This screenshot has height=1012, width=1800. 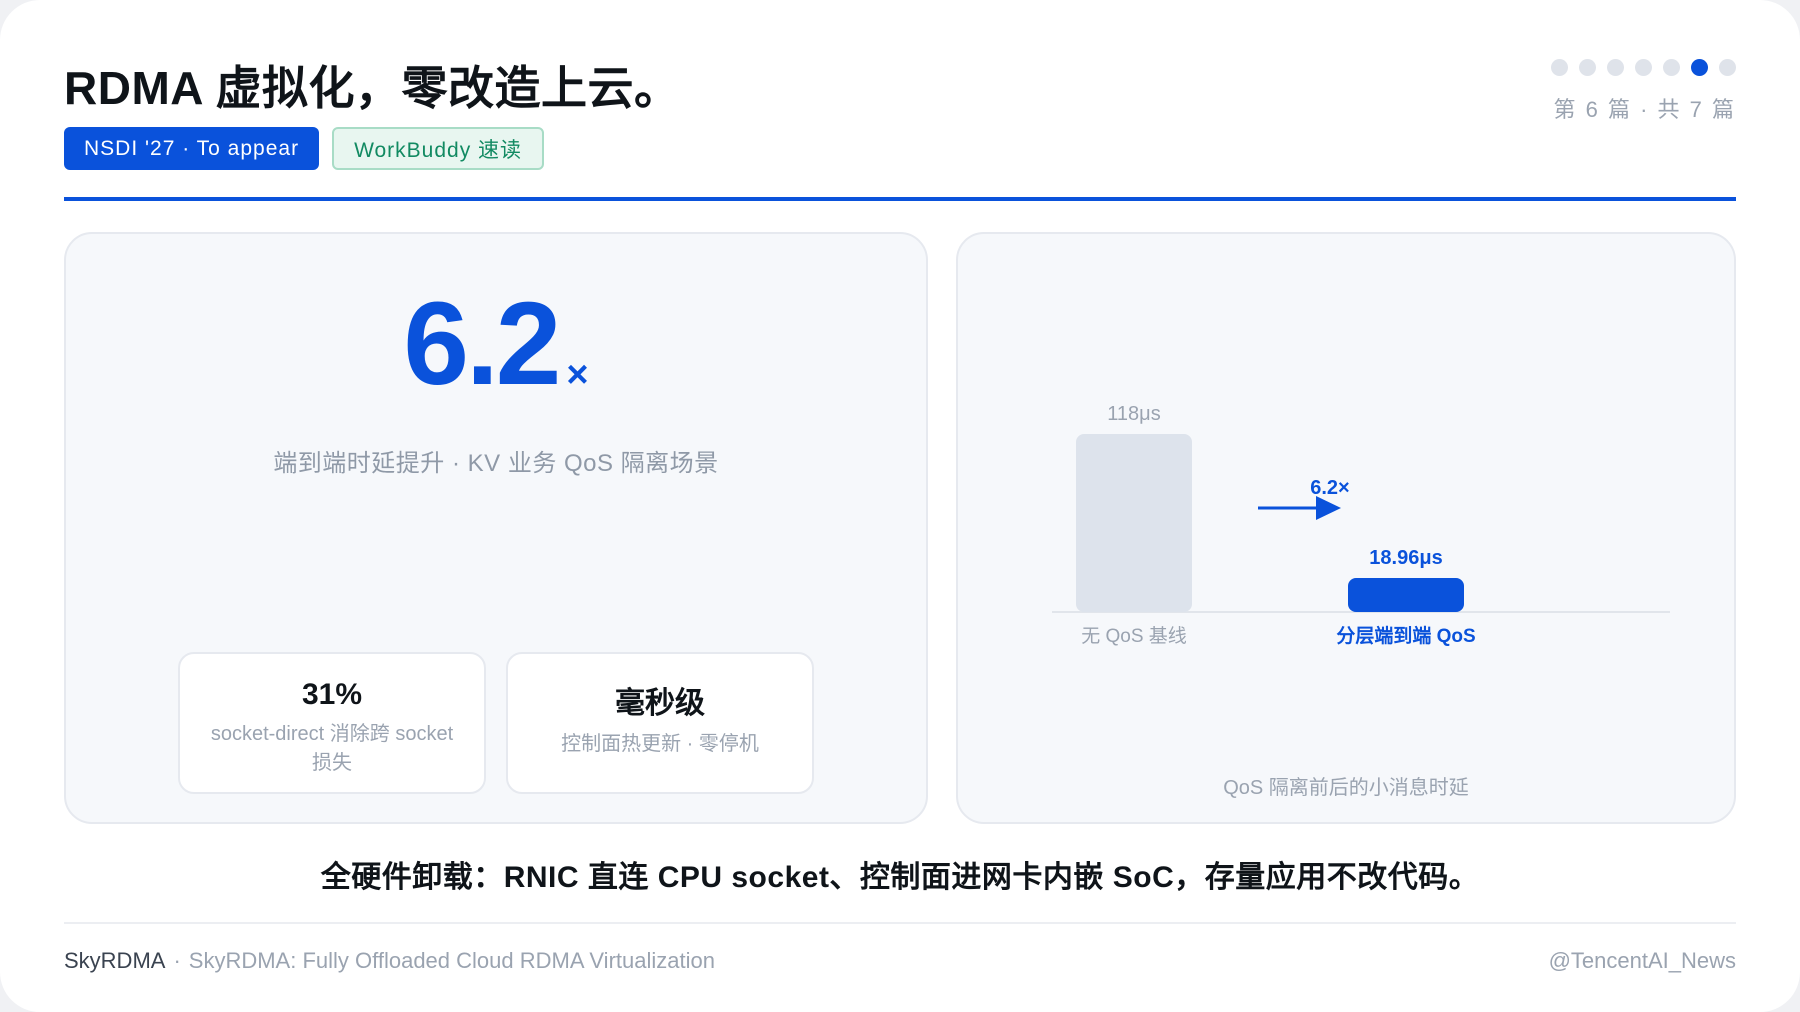 What do you see at coordinates (372, 88) in the screenshot?
I see `page-title: RDMA 虚拟化，零改造上云。` at bounding box center [372, 88].